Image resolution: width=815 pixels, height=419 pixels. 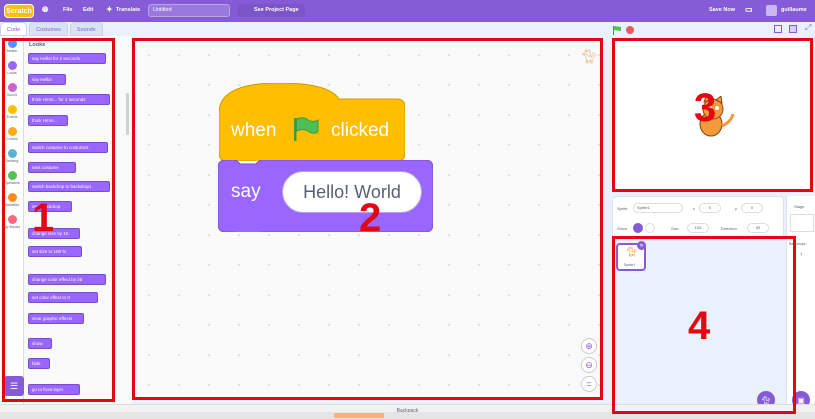 I want to click on annotation-number-1: 1, so click(x=43, y=218).